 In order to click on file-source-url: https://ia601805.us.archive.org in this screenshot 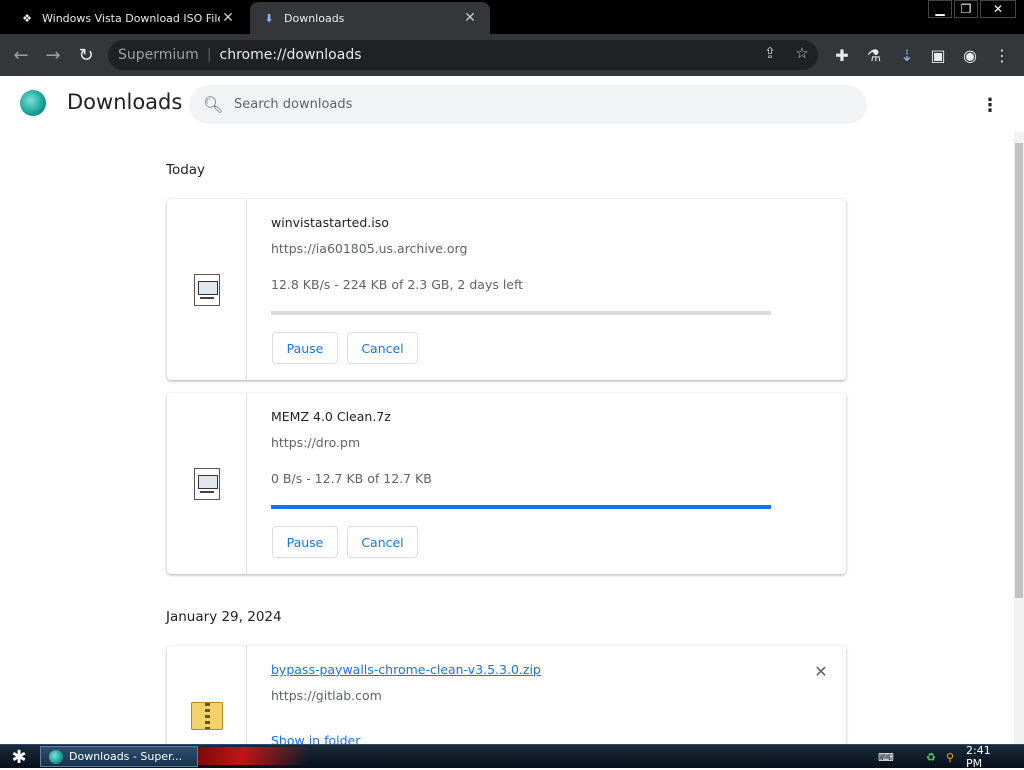, I will do `click(369, 248)`.